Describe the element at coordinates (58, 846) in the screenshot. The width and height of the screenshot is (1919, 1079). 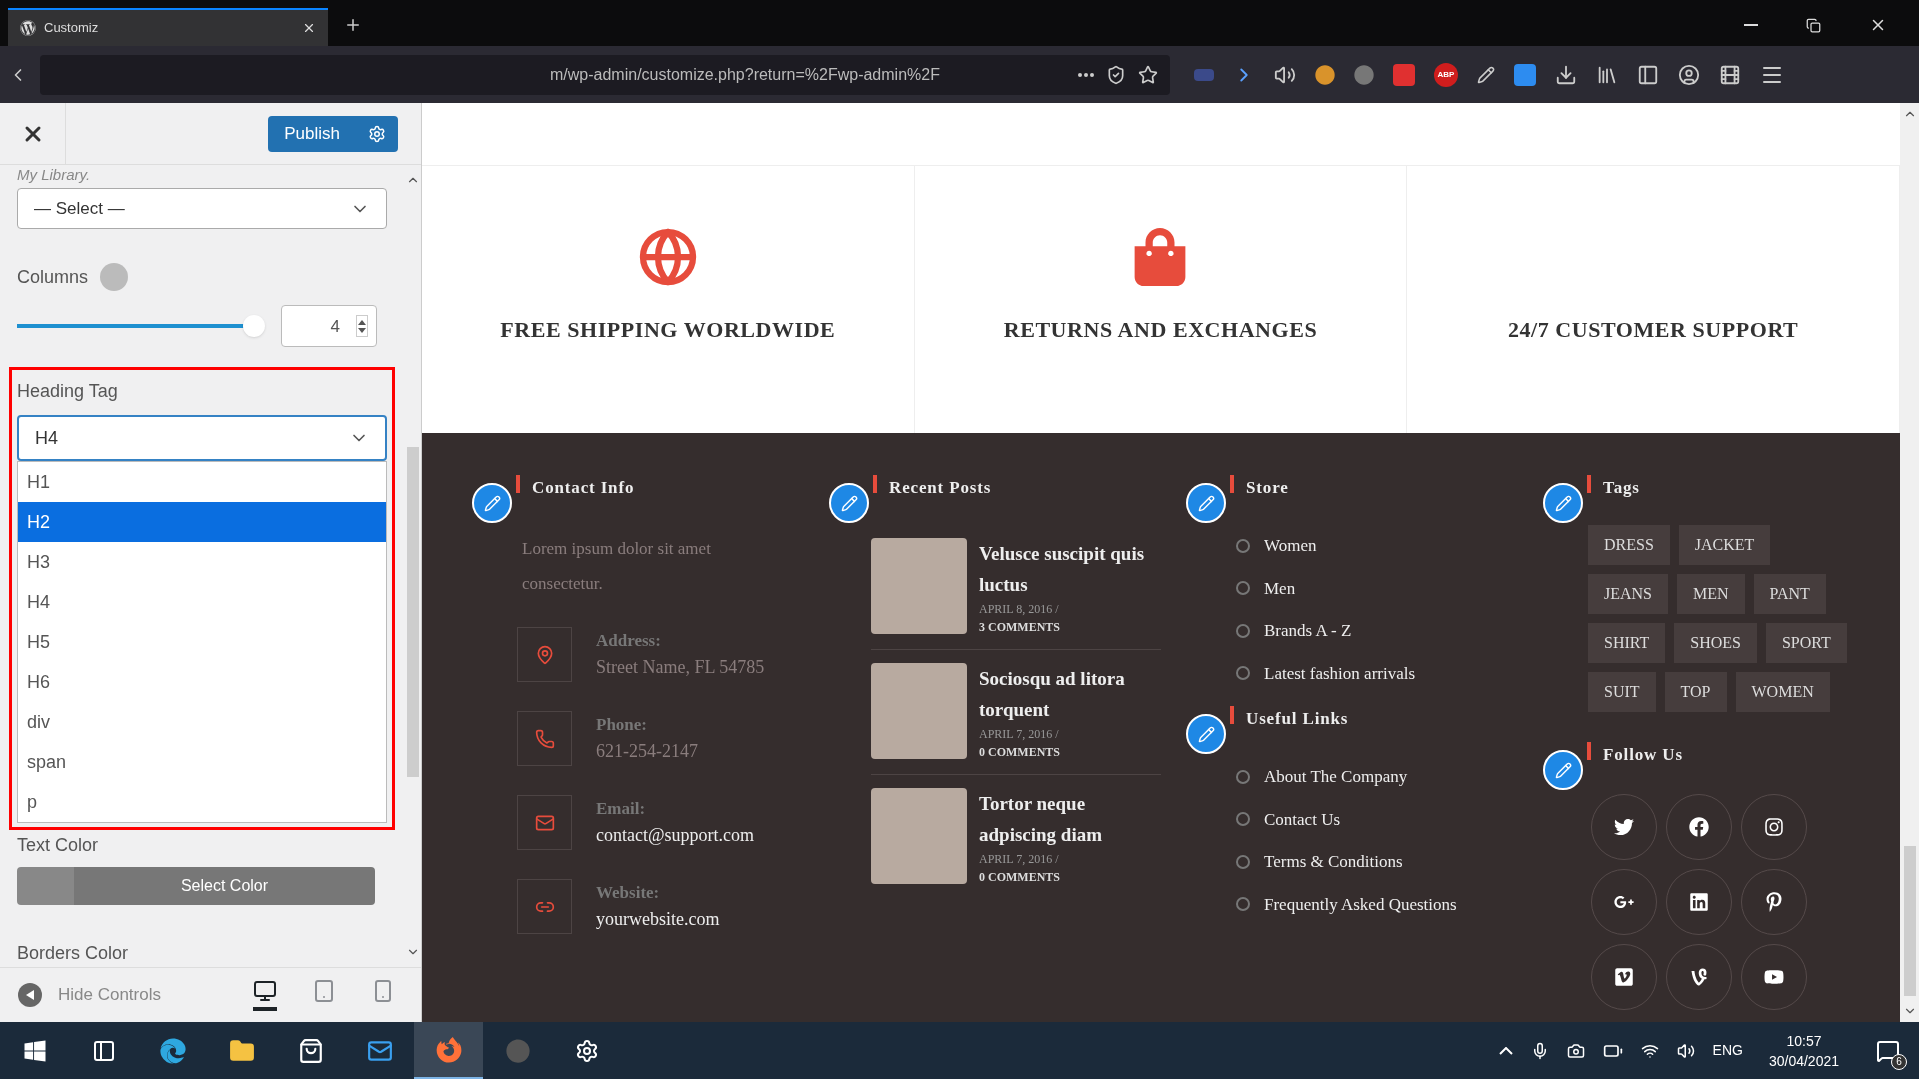
I see `text-color-label: Text Color` at that location.